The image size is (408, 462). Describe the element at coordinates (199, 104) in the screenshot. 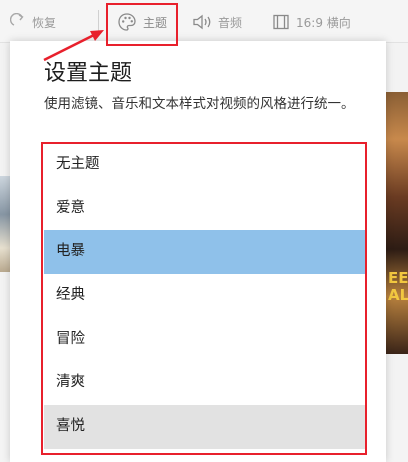

I see `panel-description: 使用滤镜、音乐和文本样式对视频的风格进行统一。` at that location.